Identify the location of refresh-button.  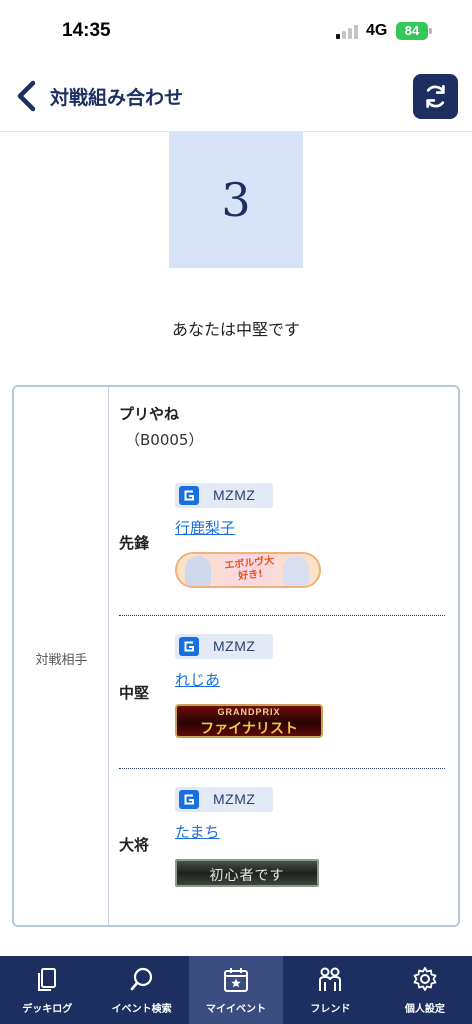
(435, 96).